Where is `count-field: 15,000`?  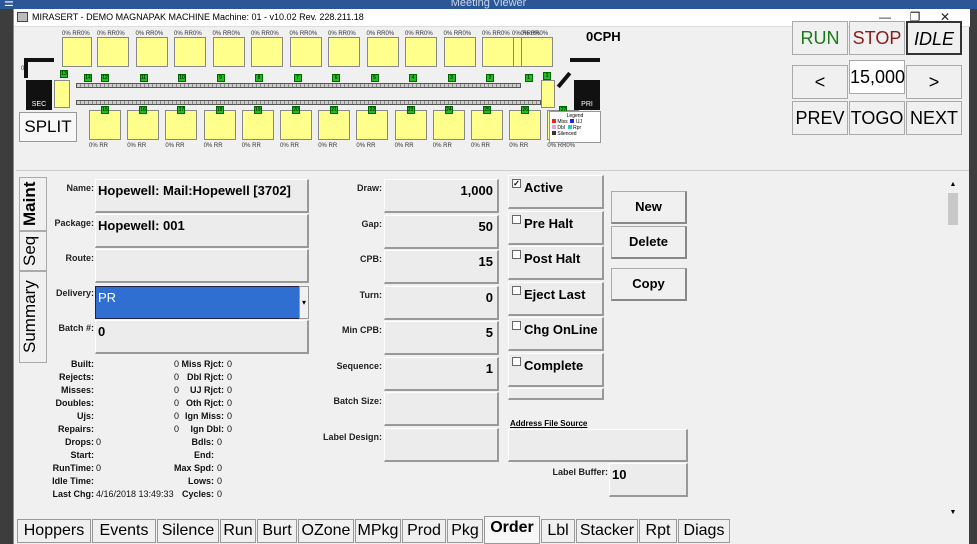
count-field: 15,000 is located at coordinates (877, 77).